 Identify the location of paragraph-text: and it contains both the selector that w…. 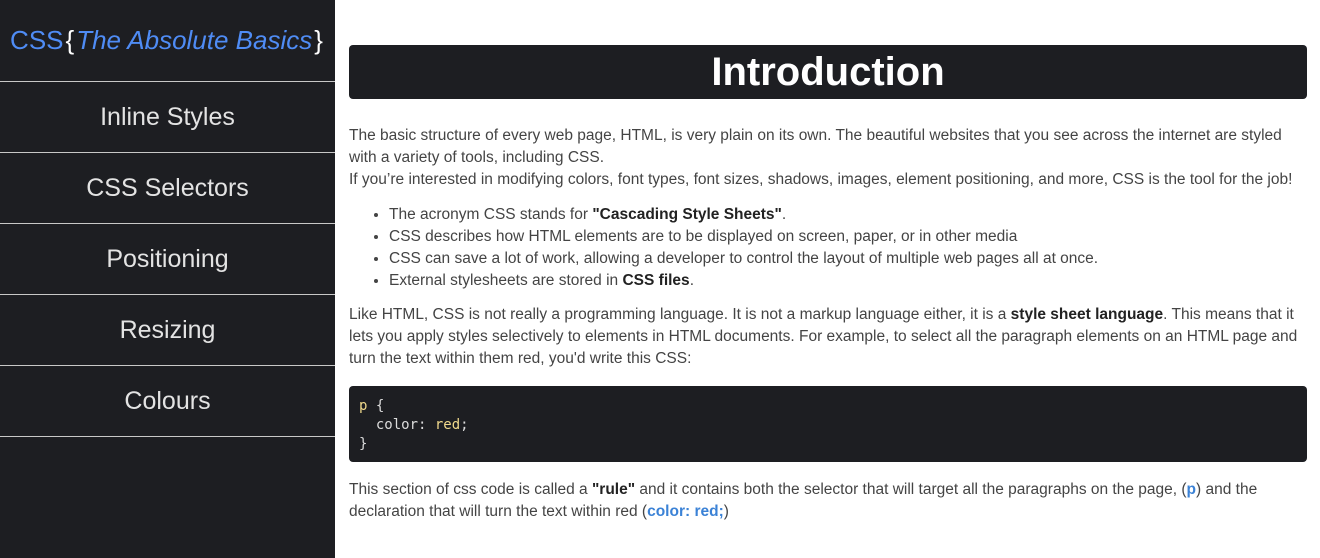
(911, 489).